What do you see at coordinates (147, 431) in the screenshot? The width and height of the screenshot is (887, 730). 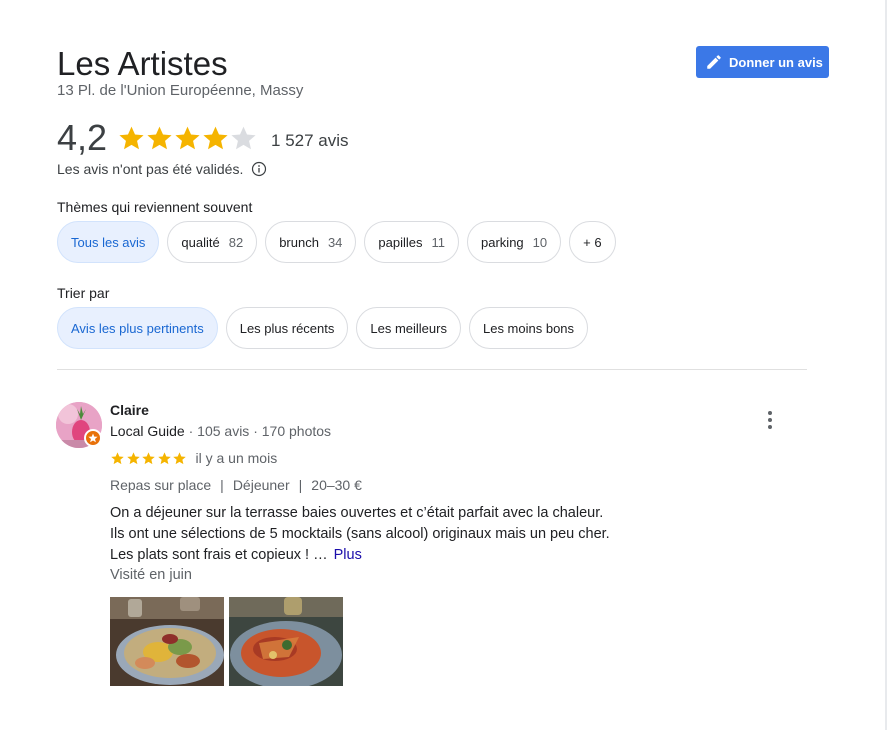 I see `local-guide-label: Local Guide` at bounding box center [147, 431].